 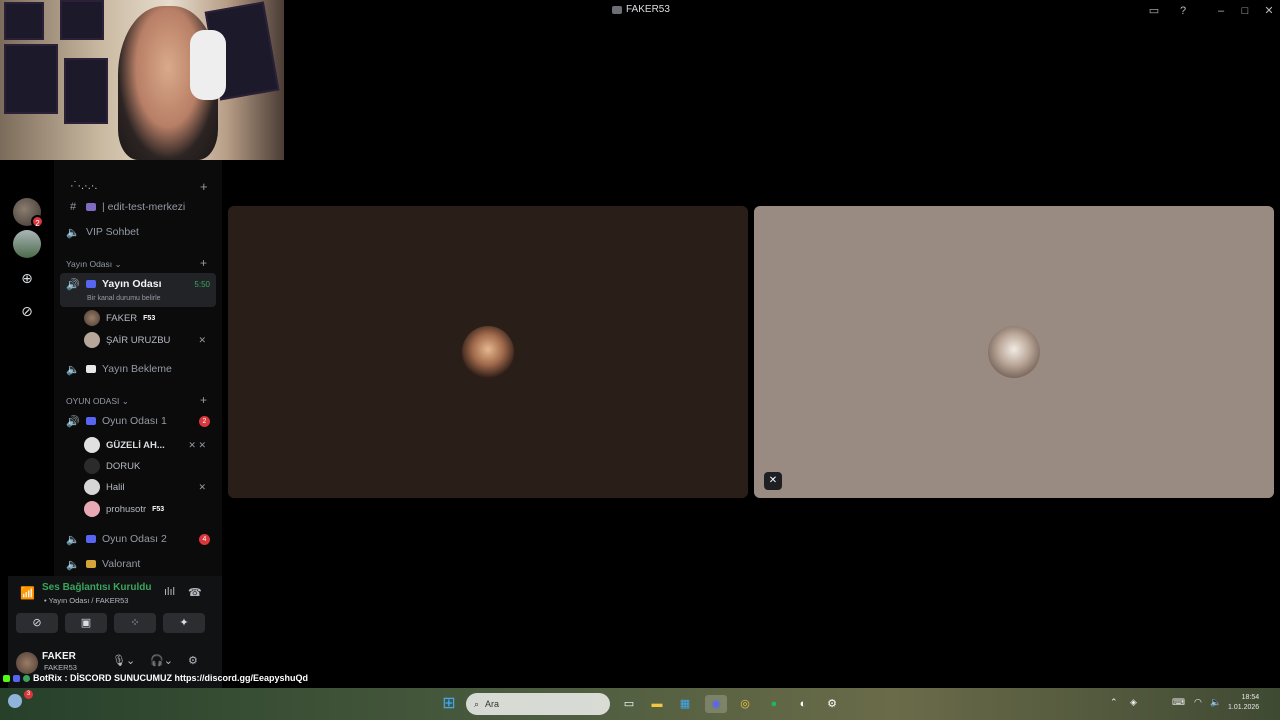 What do you see at coordinates (204, 421) in the screenshot?
I see `user-count-badge: 2` at bounding box center [204, 421].